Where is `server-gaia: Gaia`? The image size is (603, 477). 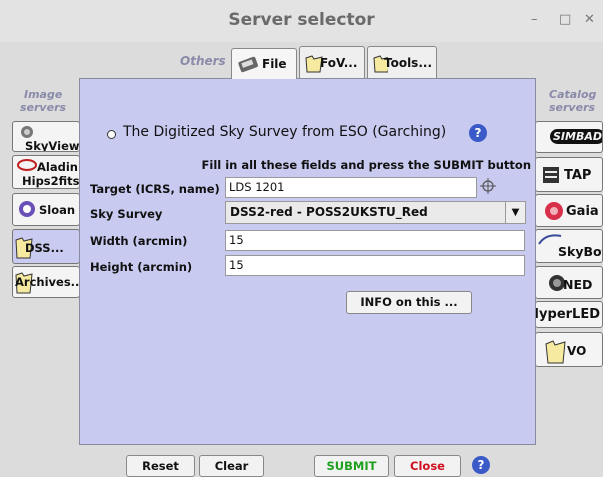
server-gaia: Gaia is located at coordinates (569, 210).